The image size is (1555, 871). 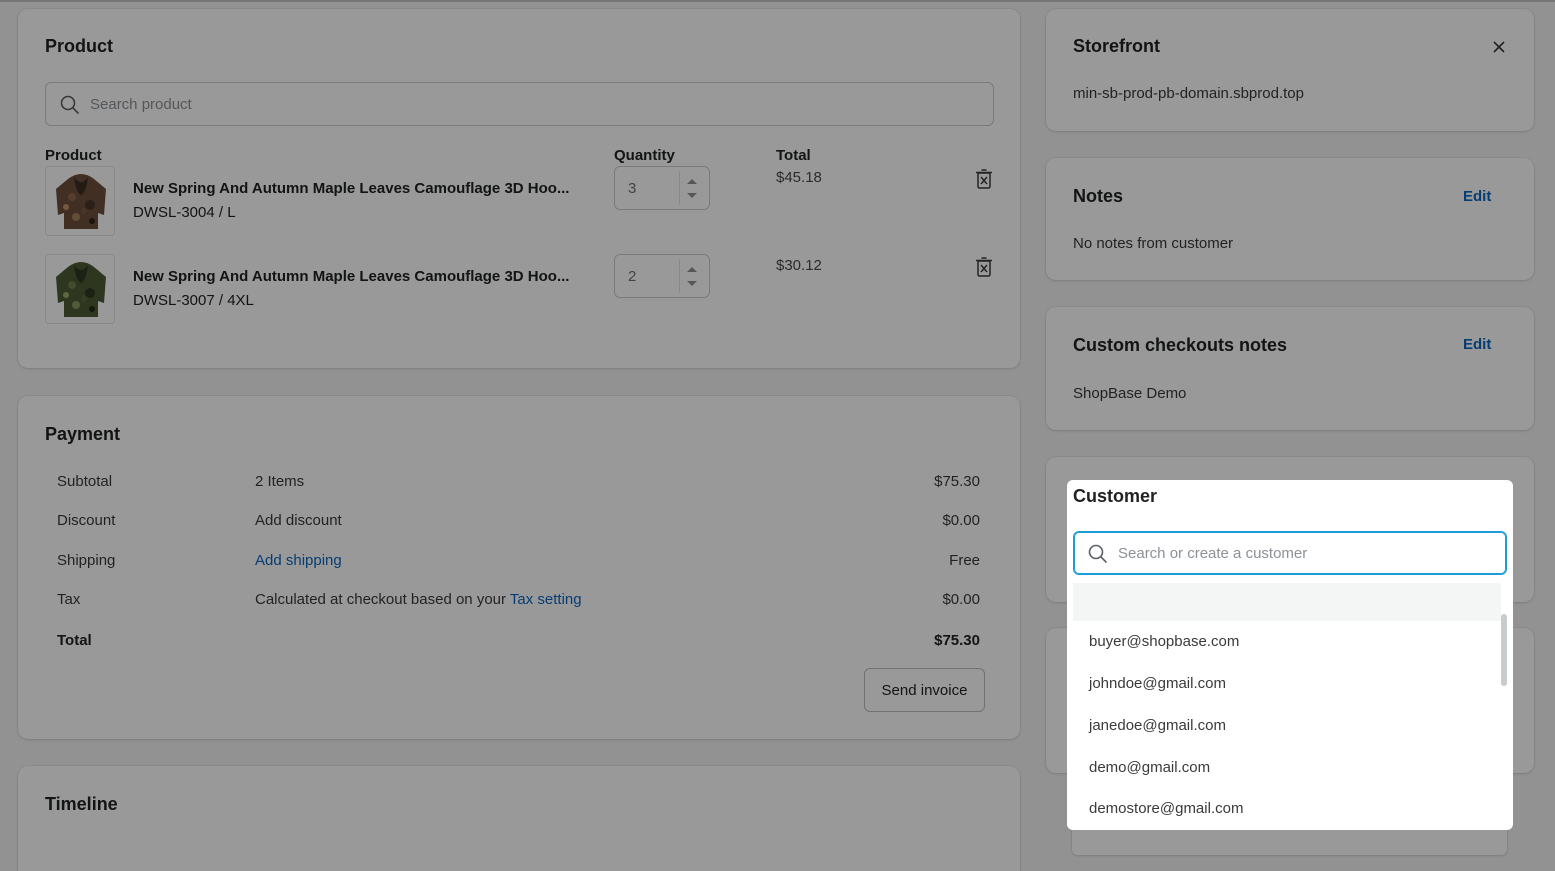 I want to click on search-icon, so click(x=1097, y=553).